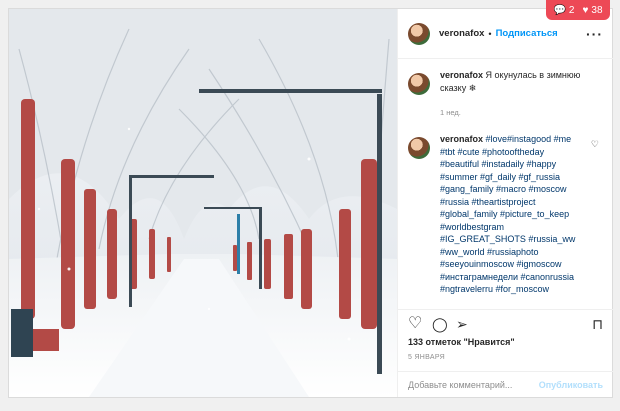  I want to click on post-date: 5 ЯНВАРЯ, so click(427, 357).